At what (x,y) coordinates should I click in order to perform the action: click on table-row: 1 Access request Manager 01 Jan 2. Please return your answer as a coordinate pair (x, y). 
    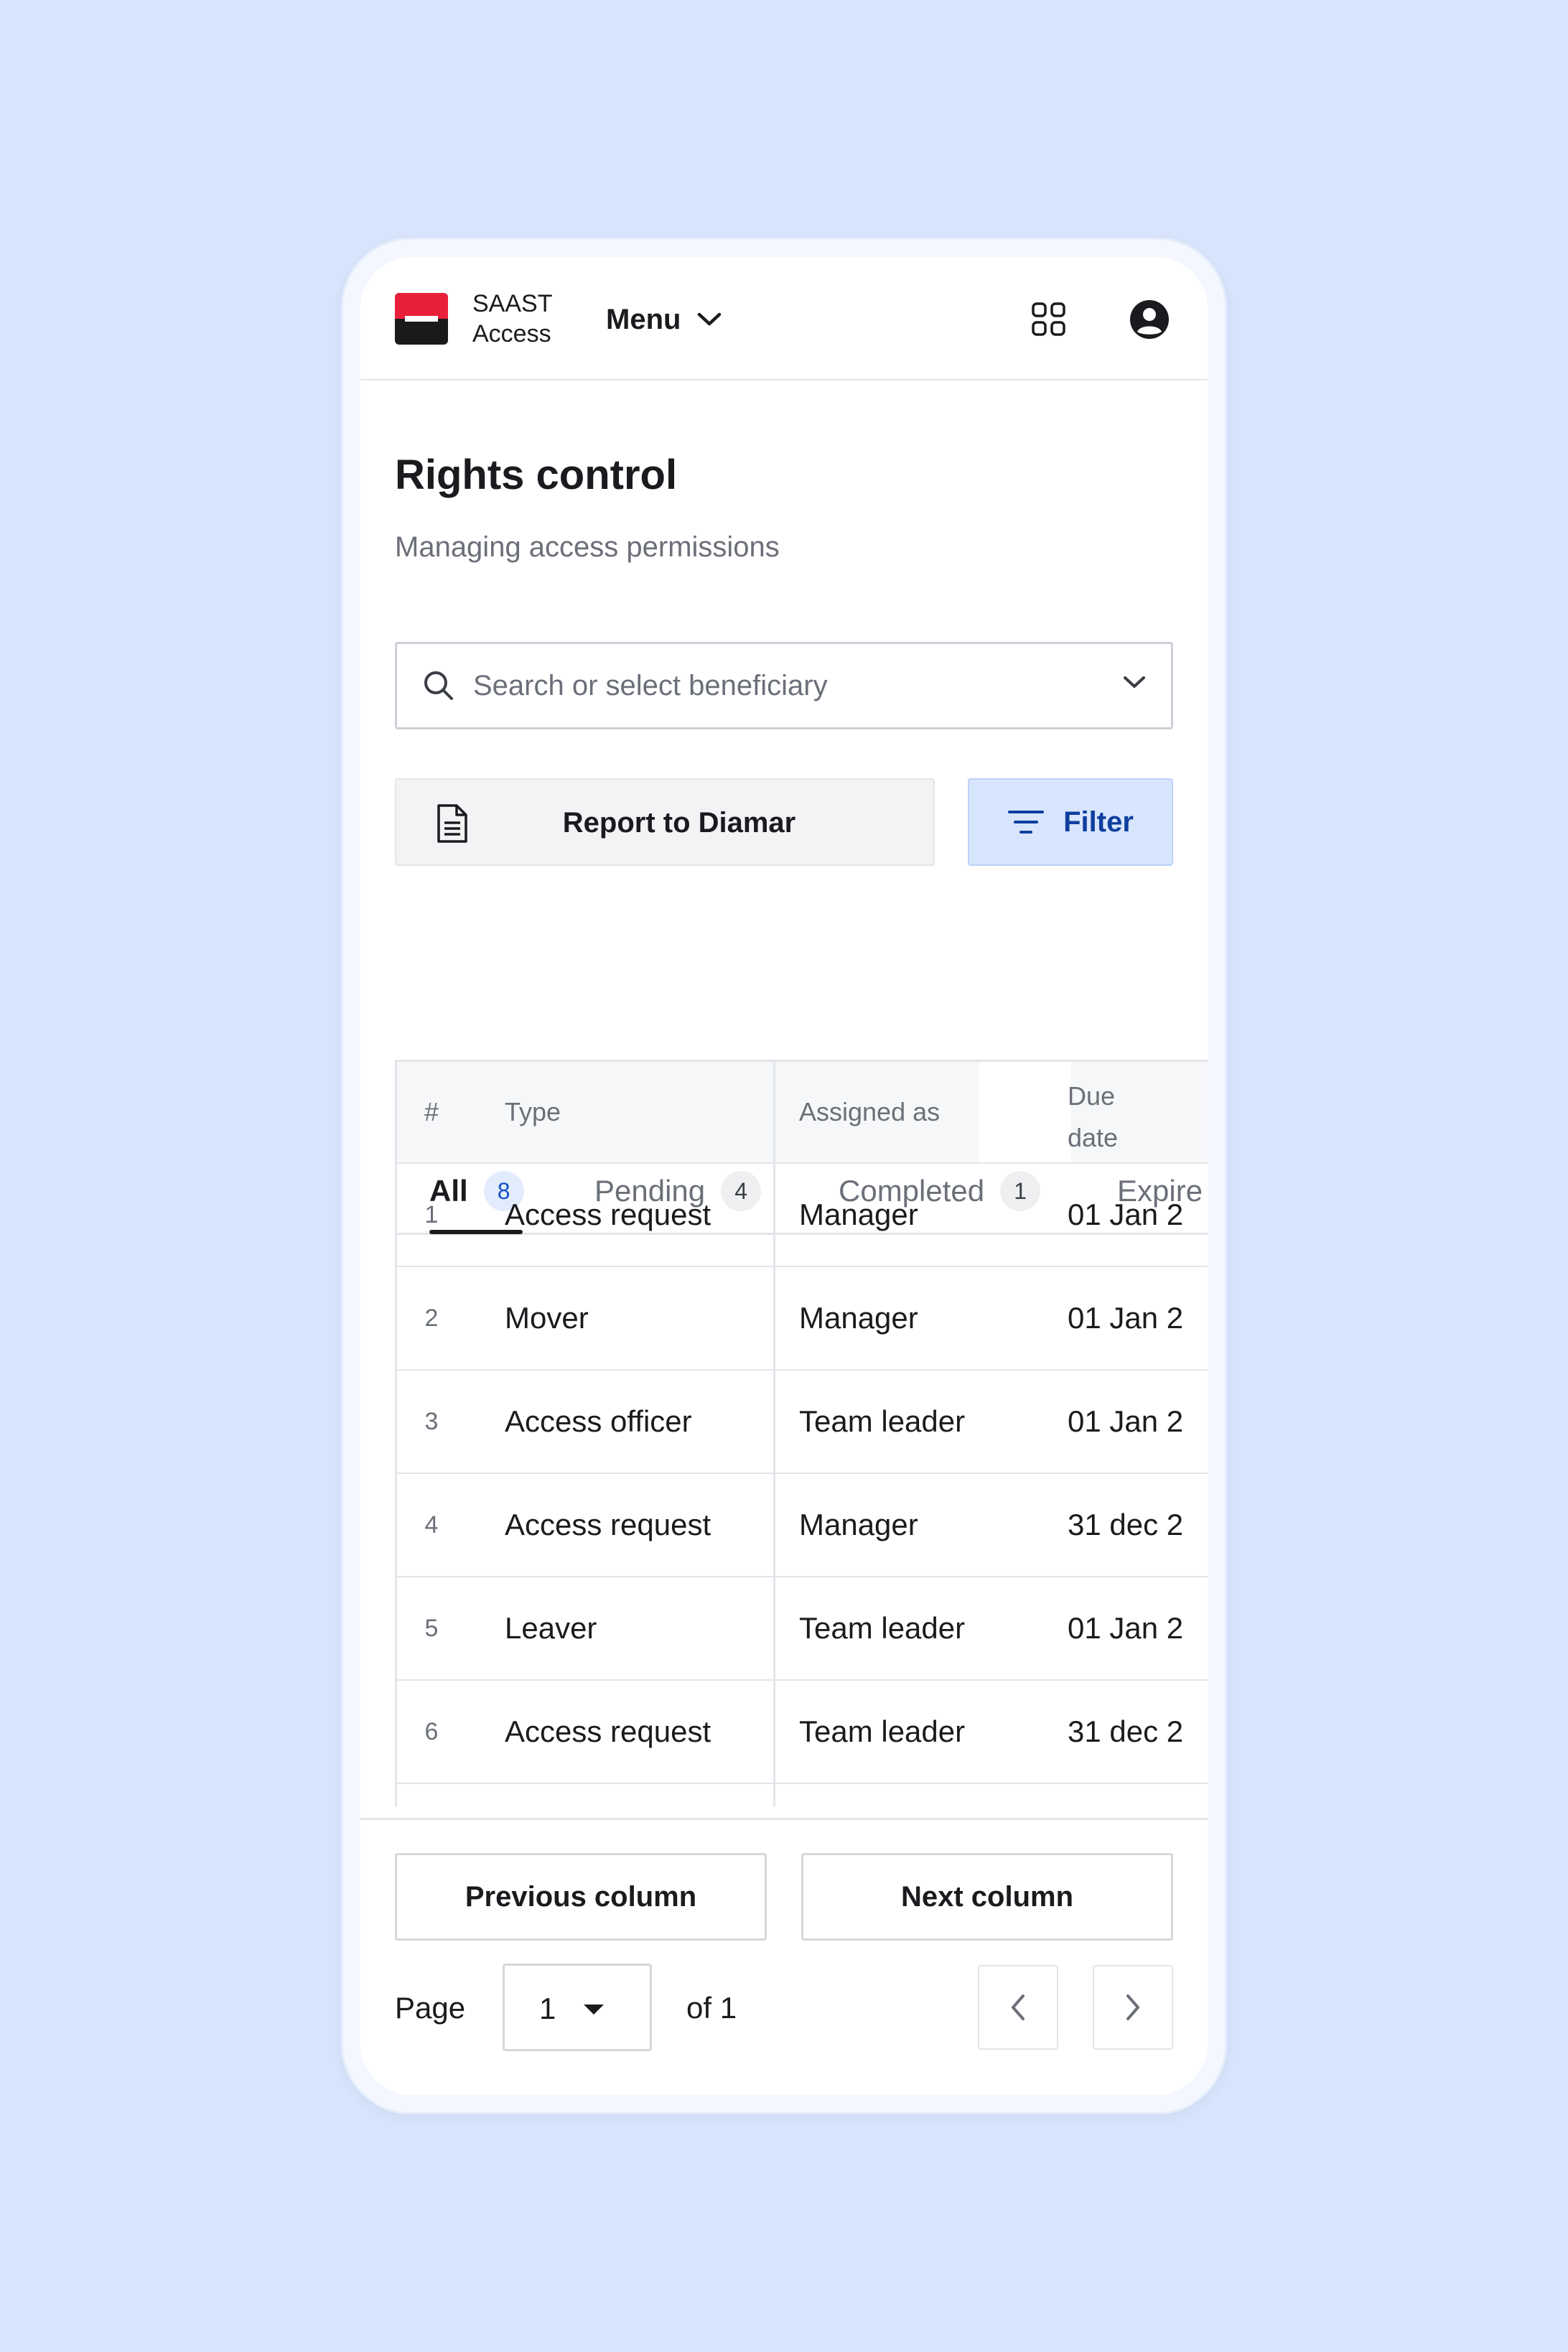
    Looking at the image, I should click on (802, 1215).